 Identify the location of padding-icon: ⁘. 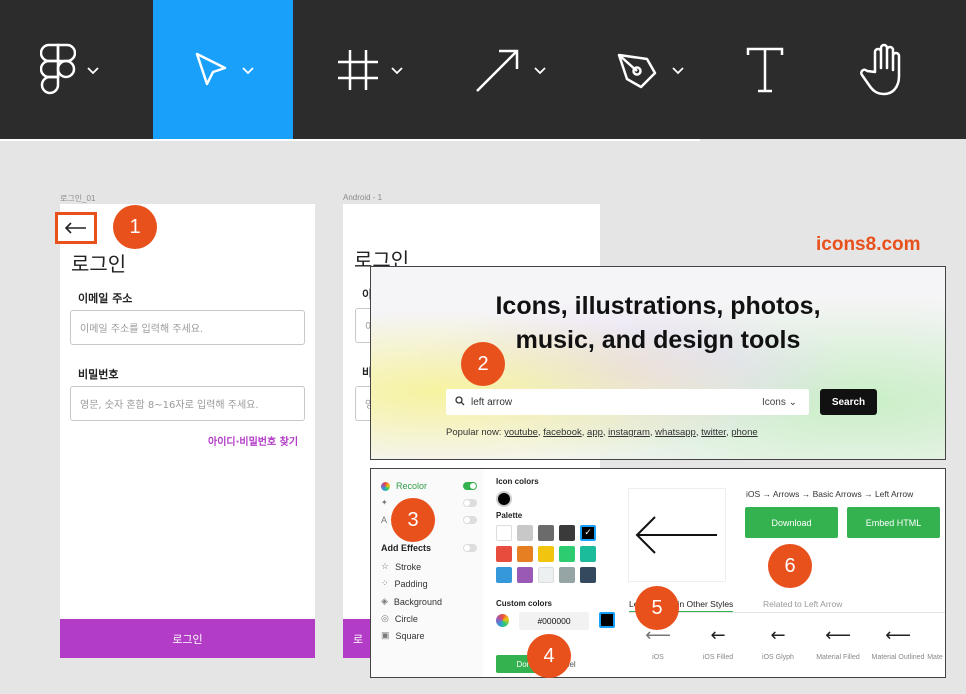
(385, 583).